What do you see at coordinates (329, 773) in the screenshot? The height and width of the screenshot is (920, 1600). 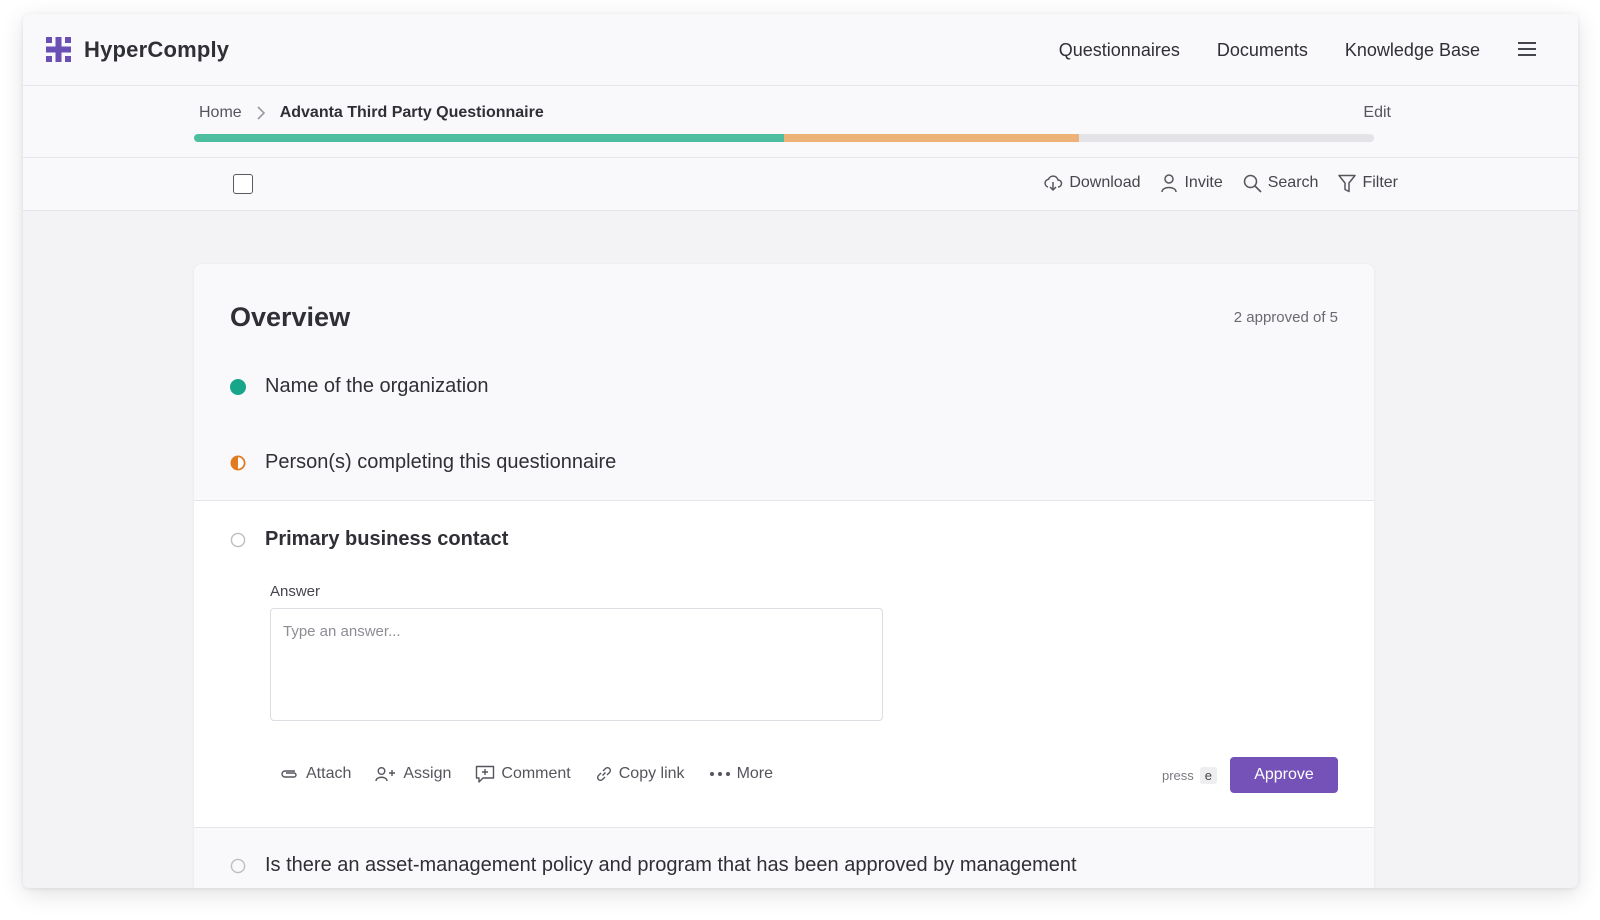 I see `attach-label: Attach` at bounding box center [329, 773].